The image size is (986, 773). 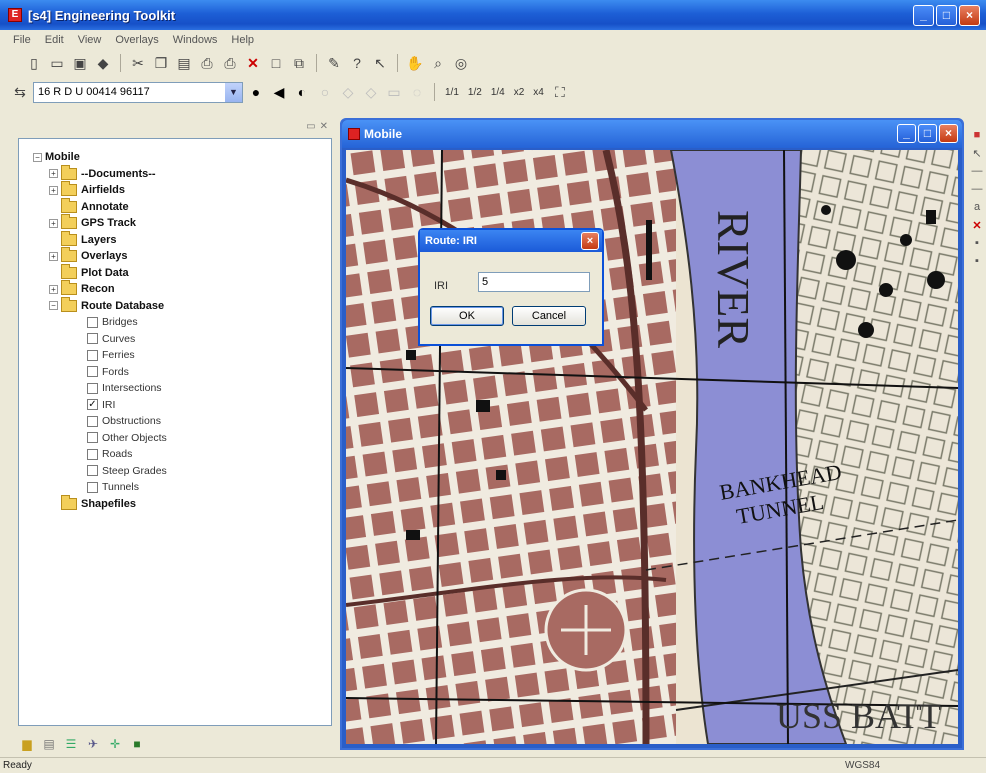 What do you see at coordinates (475, 92) in the screenshot?
I see `scale-1-2-button: 1/2` at bounding box center [475, 92].